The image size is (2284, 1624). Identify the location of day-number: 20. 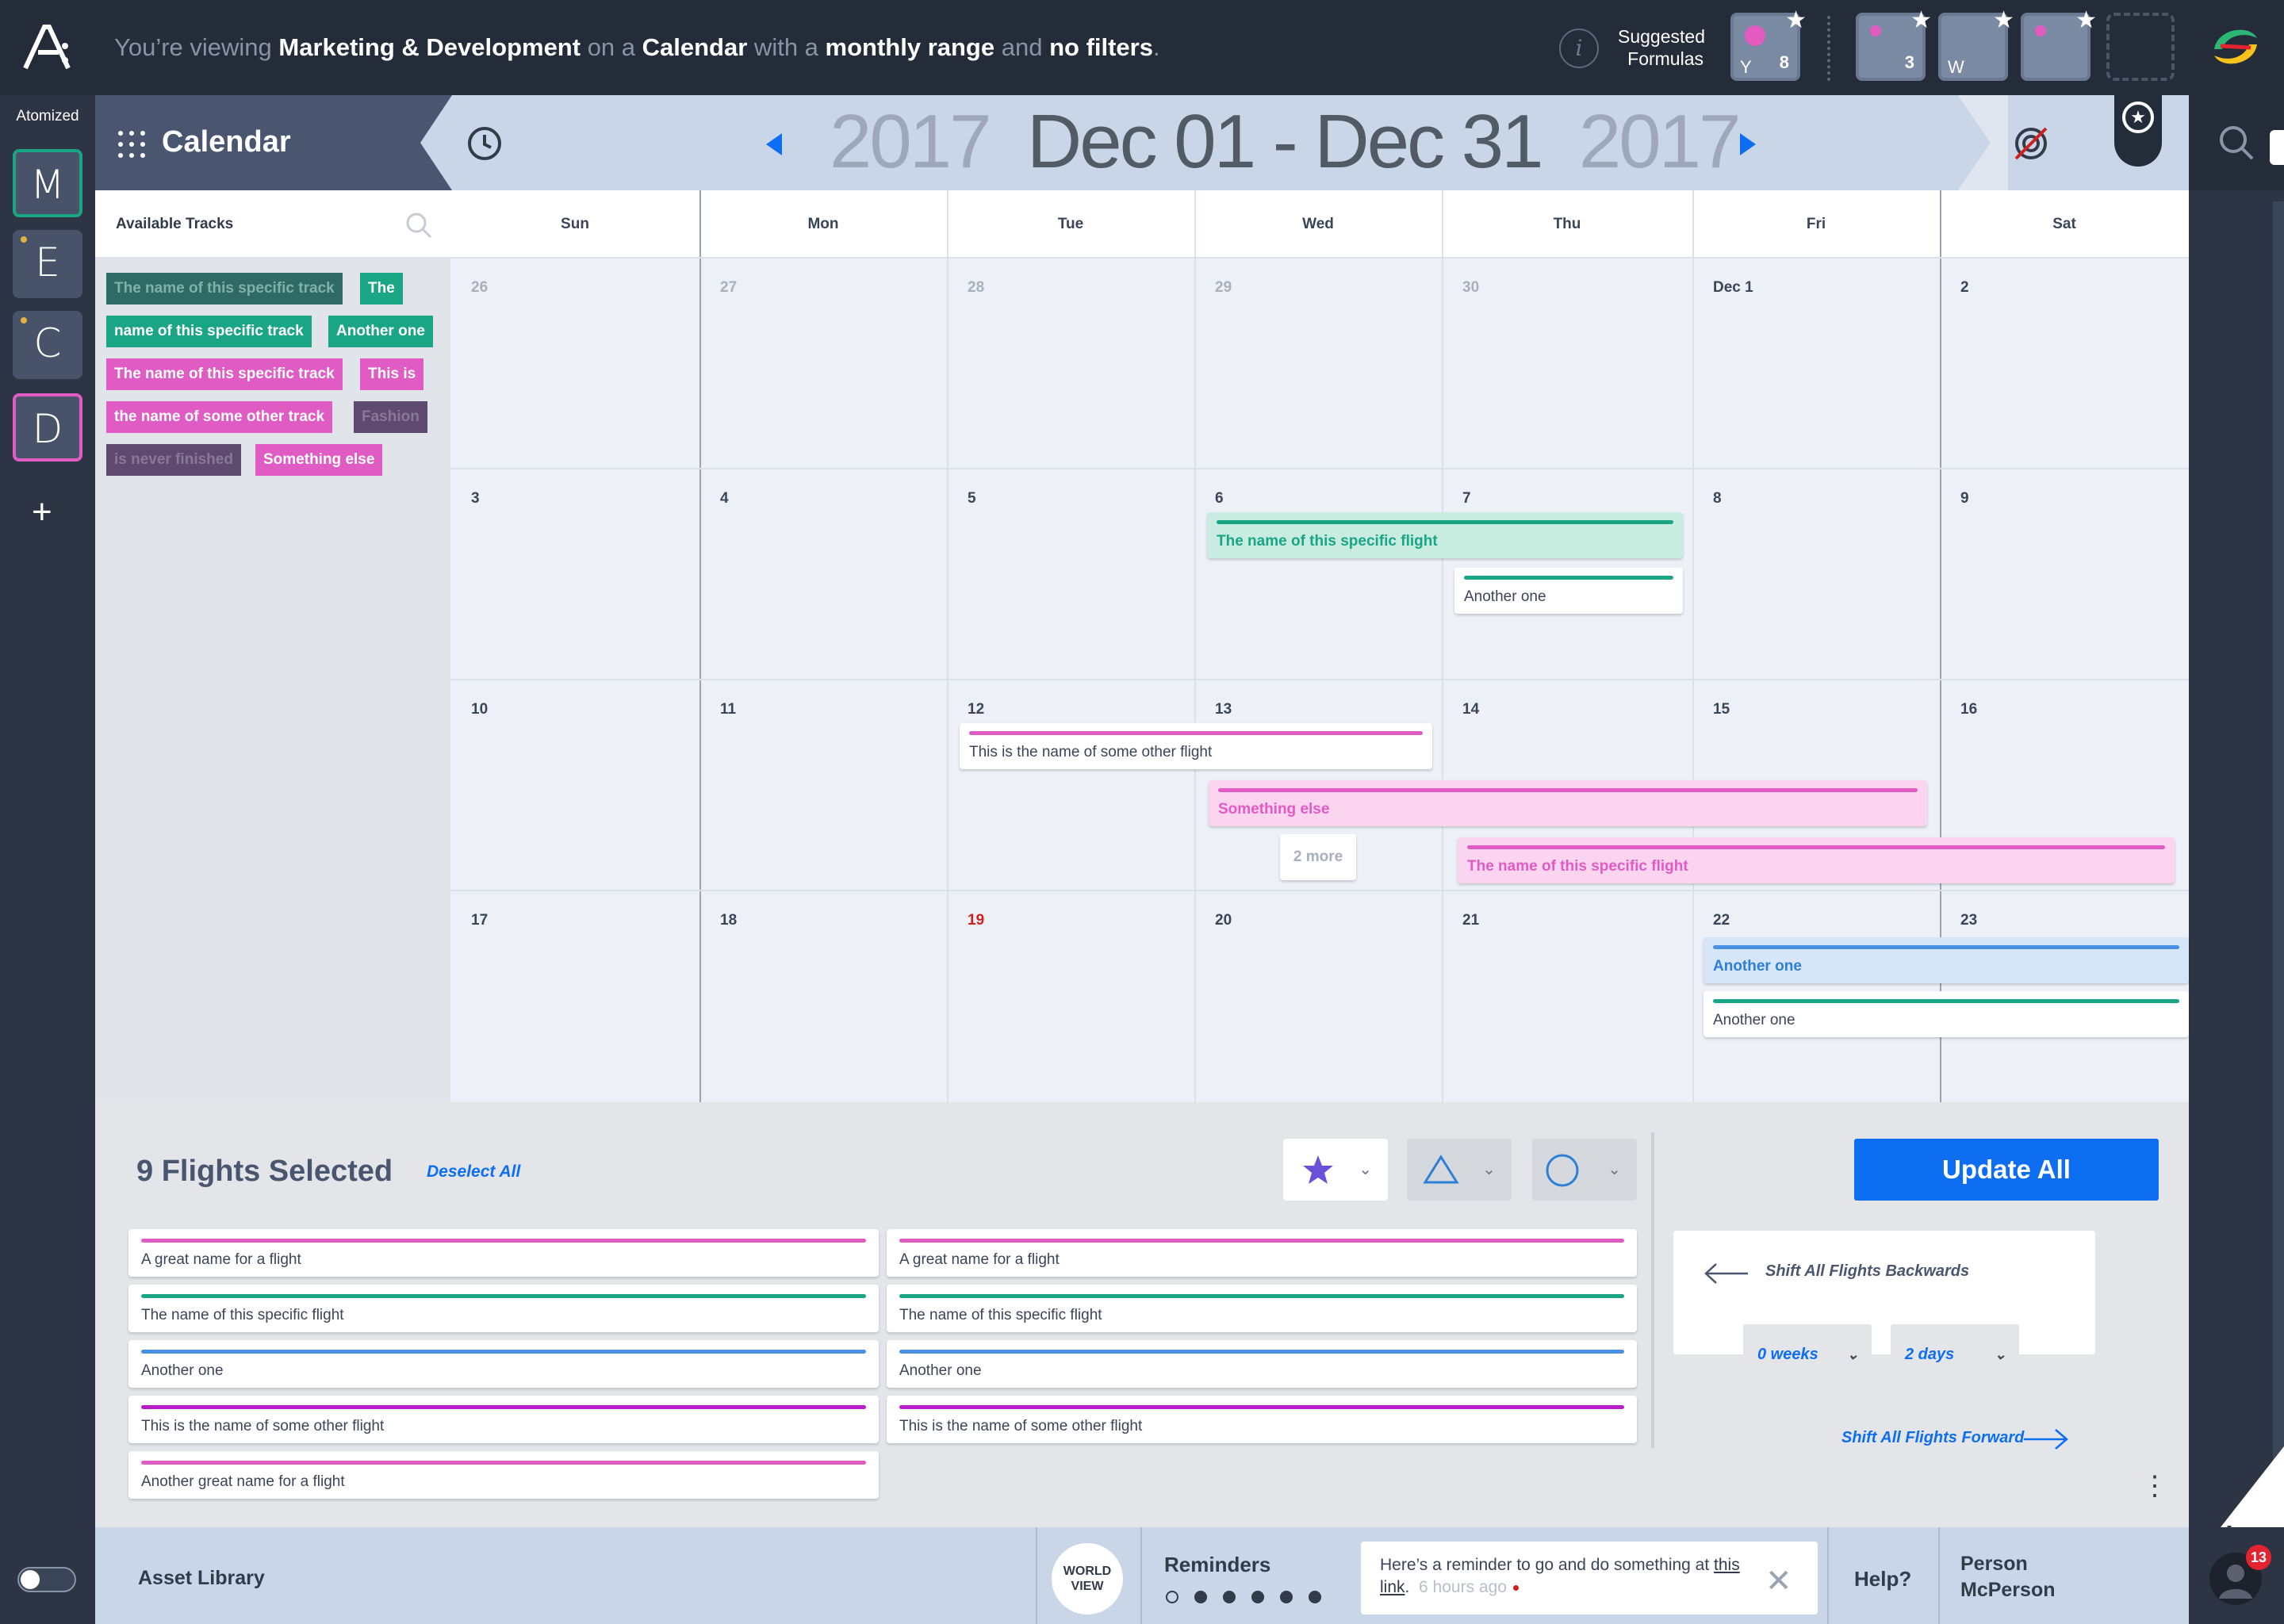
(1223, 920).